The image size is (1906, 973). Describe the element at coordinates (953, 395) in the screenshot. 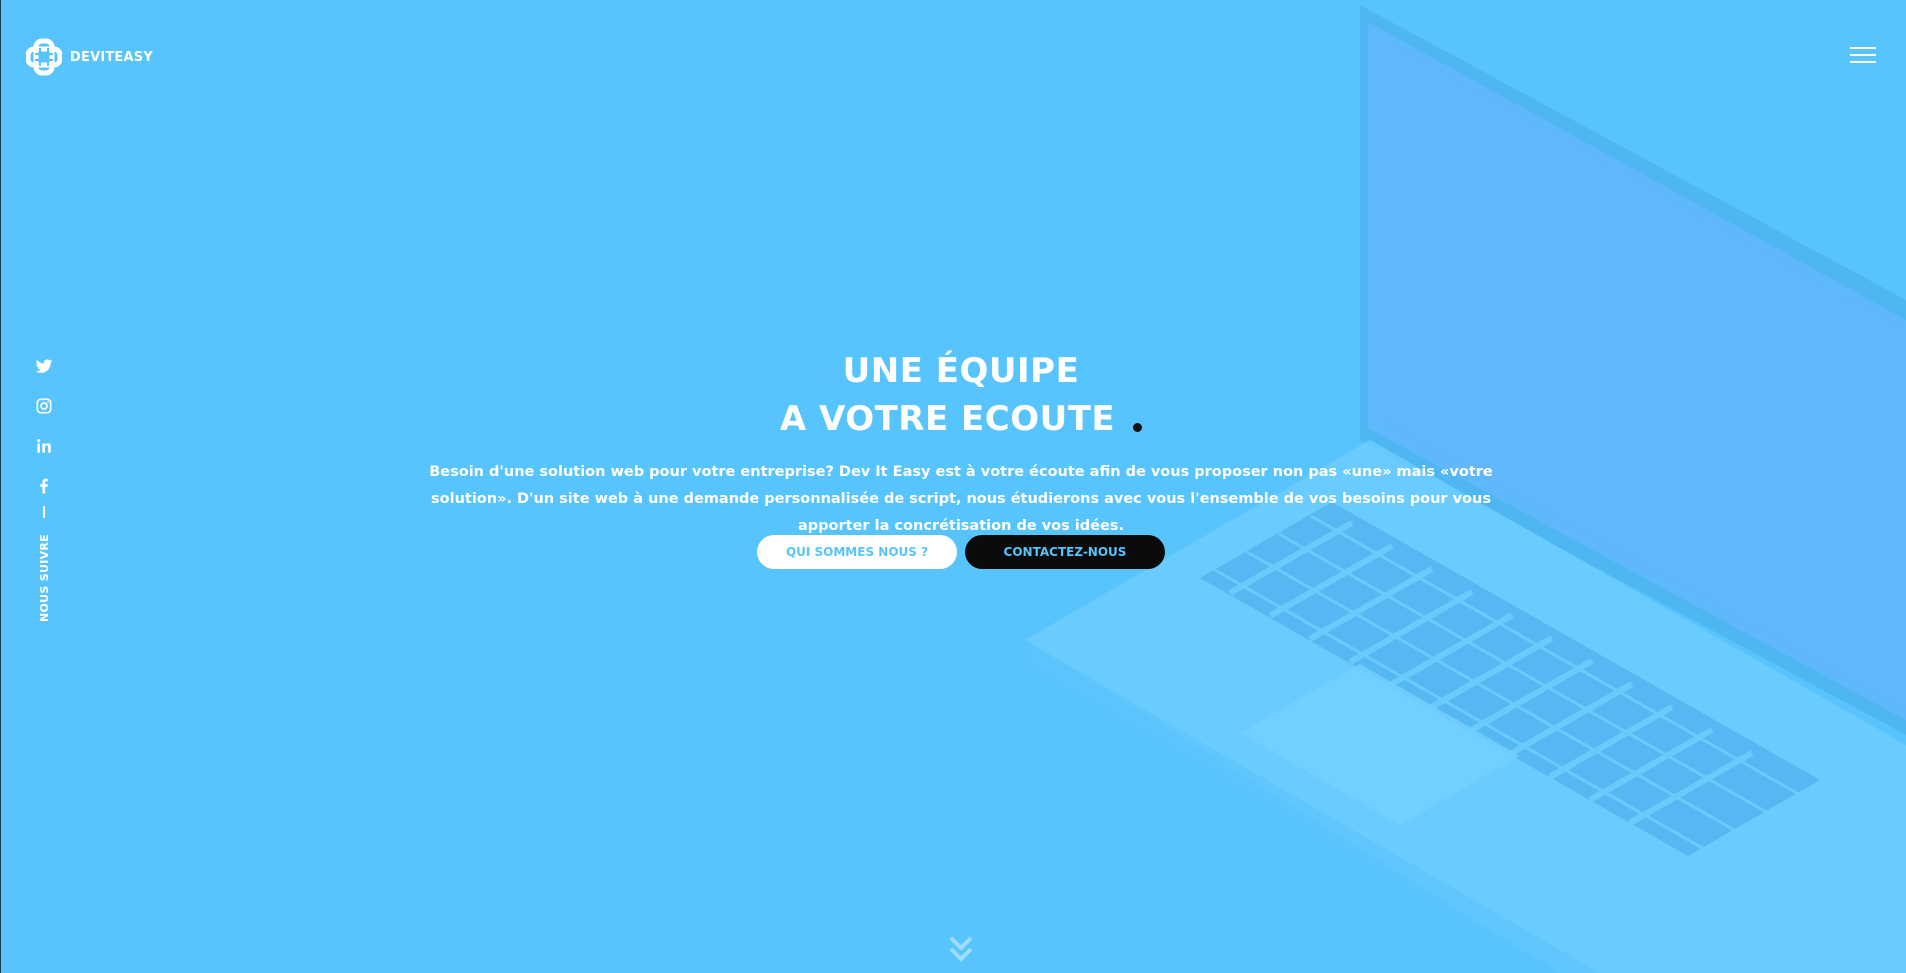

I see `hero-title: UNE ÉQUIPE A VOTRE ECOUTE` at that location.